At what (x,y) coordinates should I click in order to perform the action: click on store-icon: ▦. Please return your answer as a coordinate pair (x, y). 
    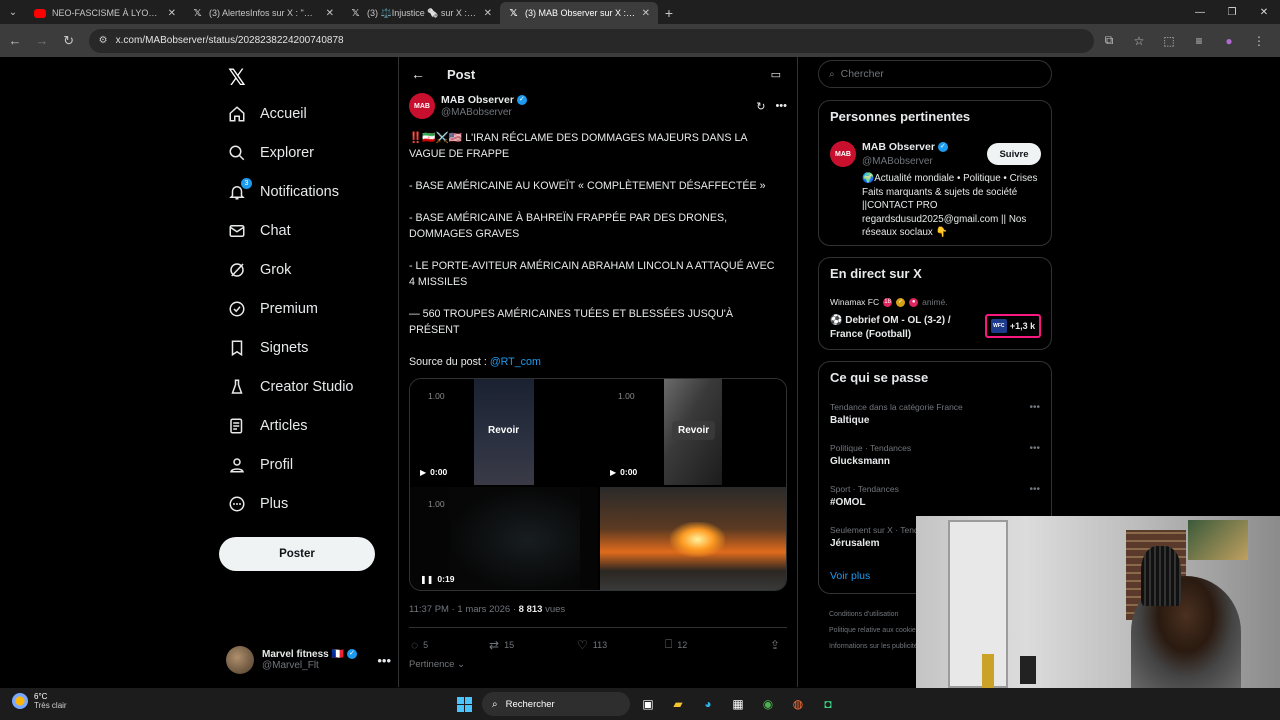
    Looking at the image, I should click on (738, 704).